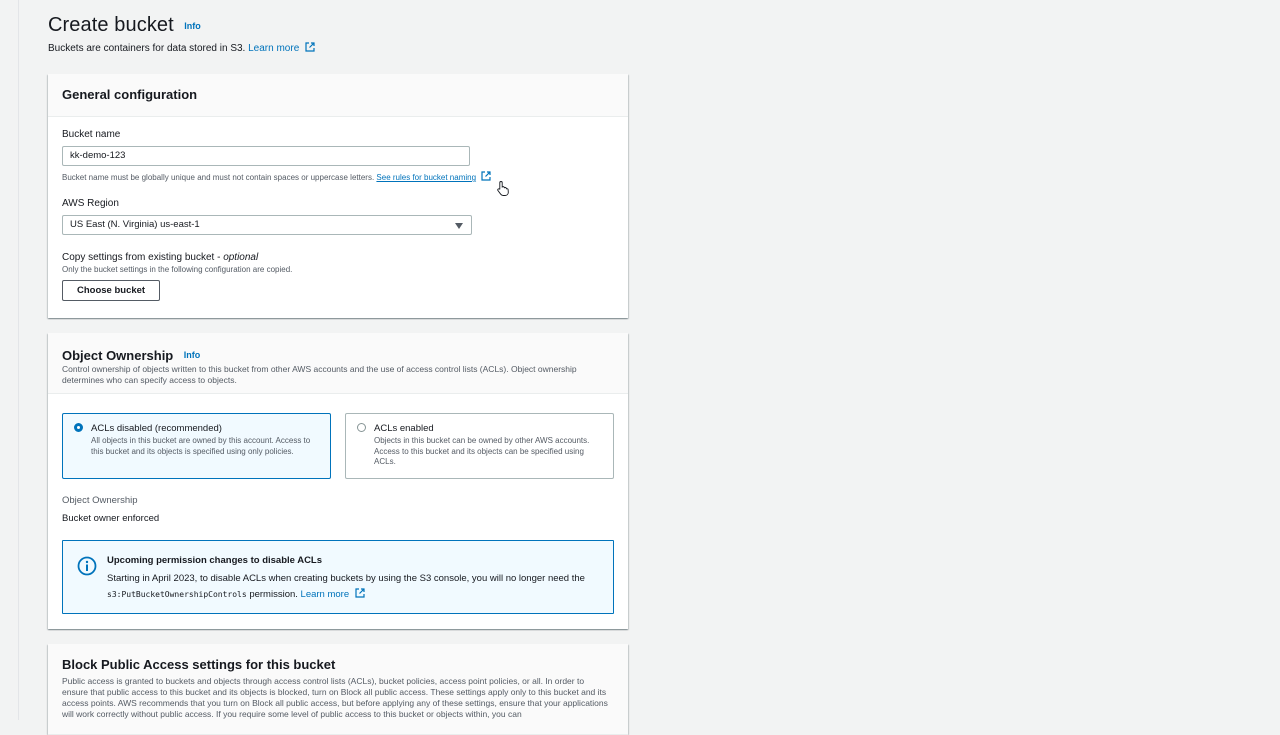  I want to click on alert-permission-code: s3:PutBucketOwnershipControls, so click(177, 594).